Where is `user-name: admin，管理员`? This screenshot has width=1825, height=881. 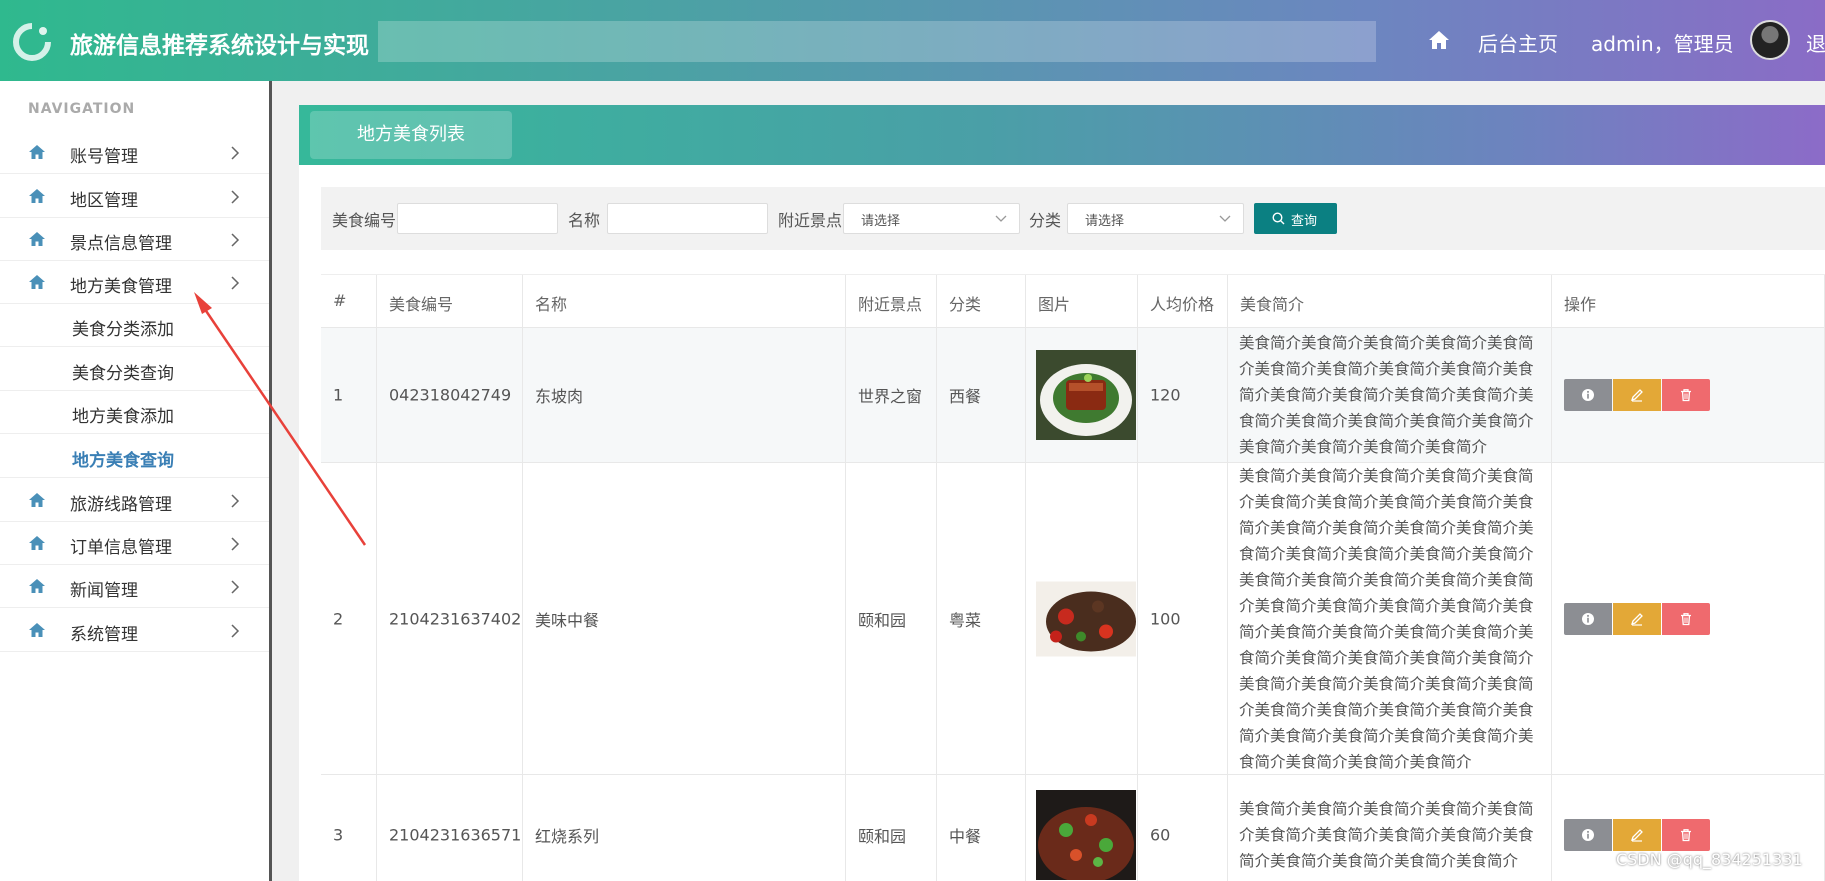 user-name: admin，管理员 is located at coordinates (1662, 44).